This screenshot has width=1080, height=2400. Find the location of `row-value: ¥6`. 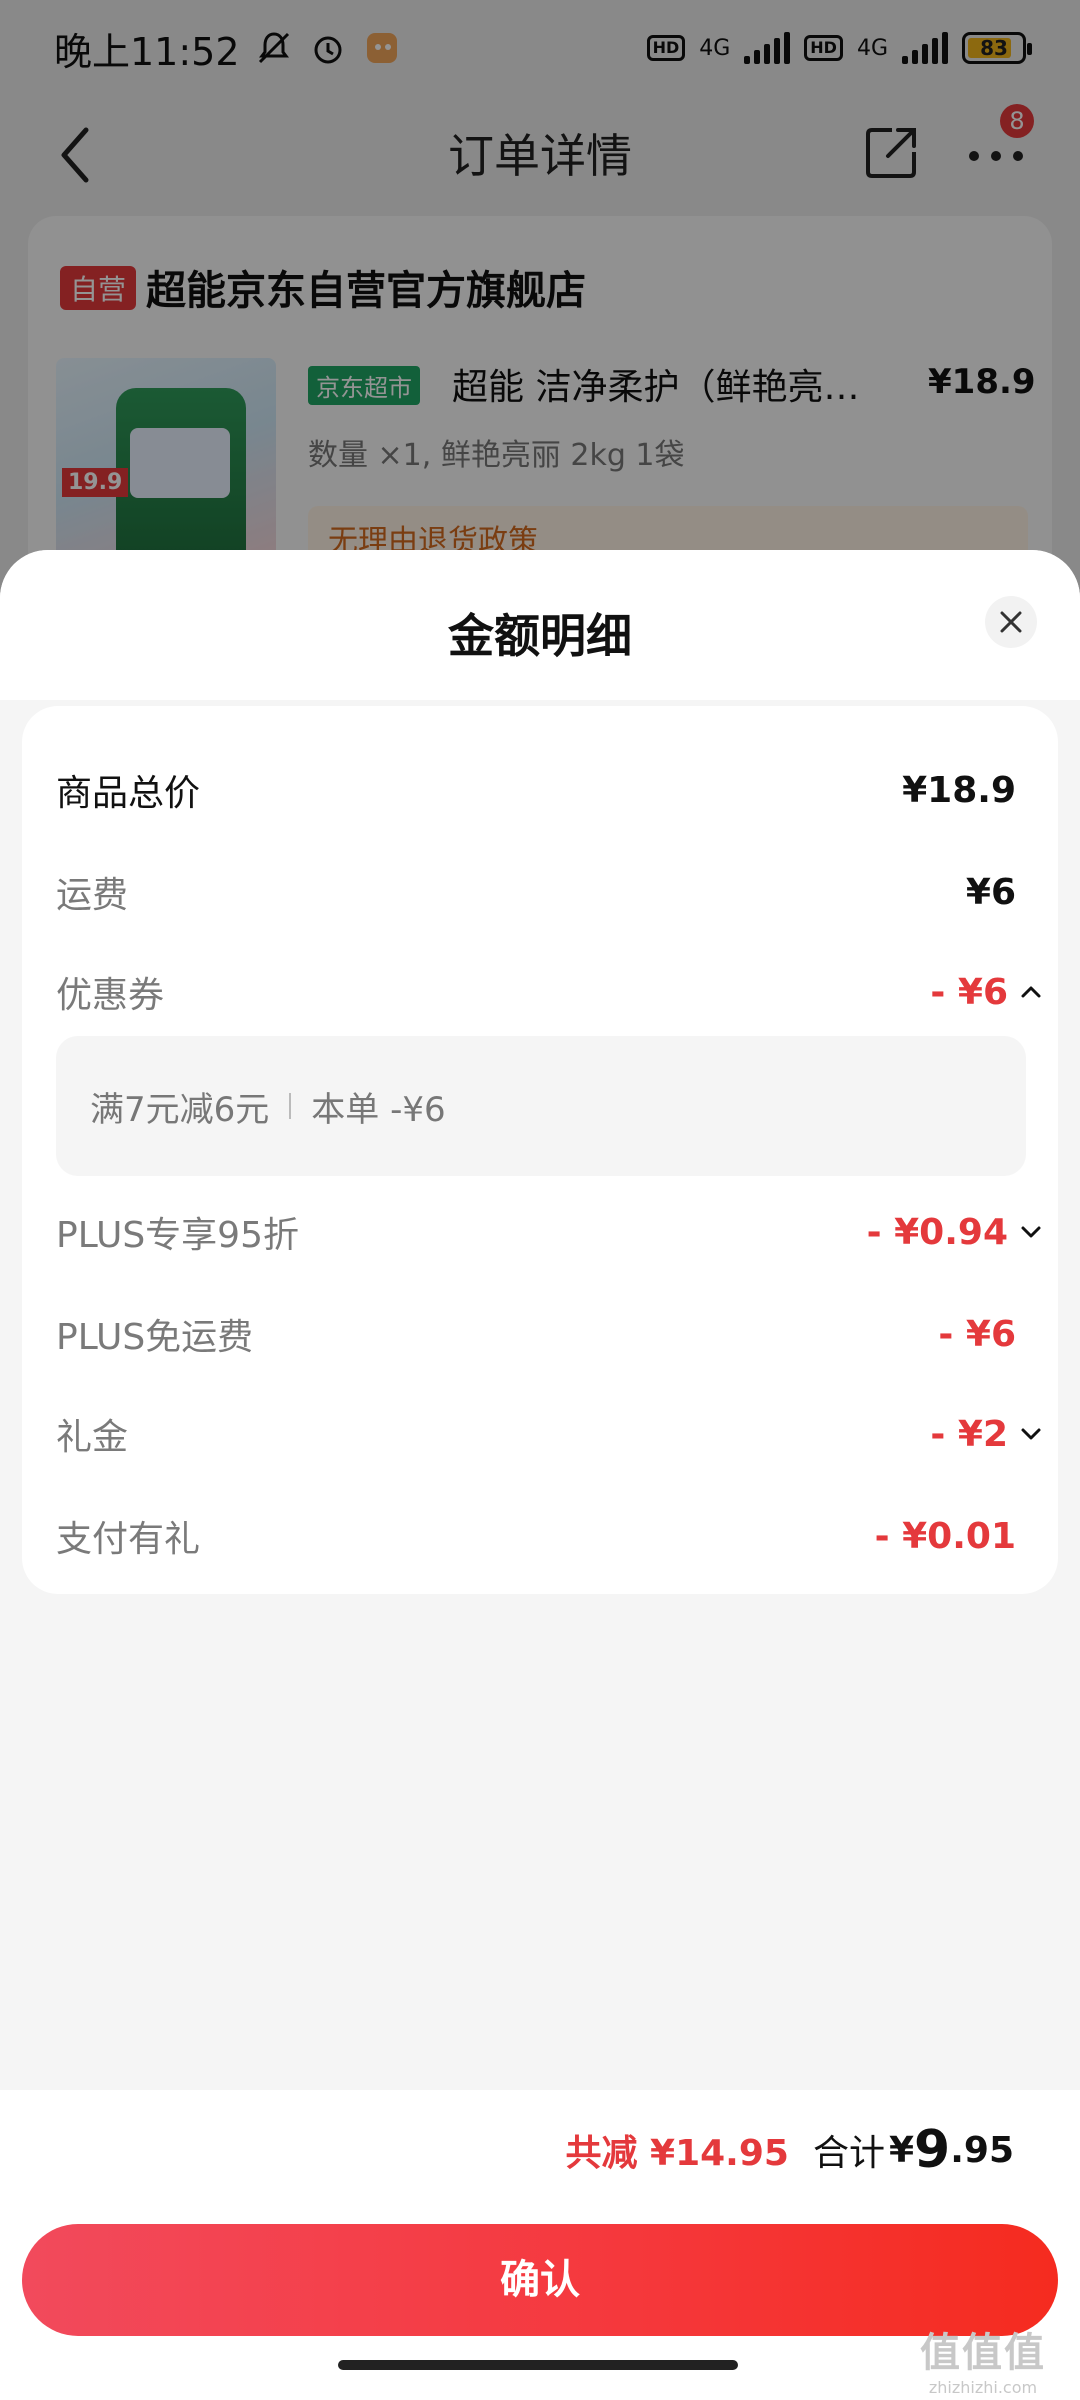

row-value: ¥6 is located at coordinates (990, 892).